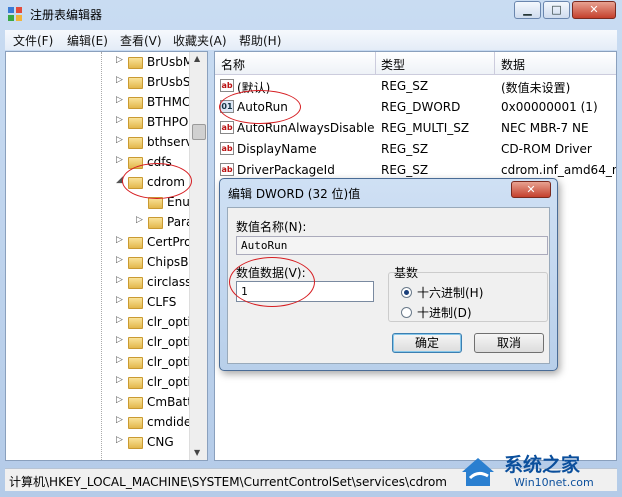 This screenshot has width=622, height=497. What do you see at coordinates (141, 40) in the screenshot?
I see `menu-view: 查看(V)` at bounding box center [141, 40].